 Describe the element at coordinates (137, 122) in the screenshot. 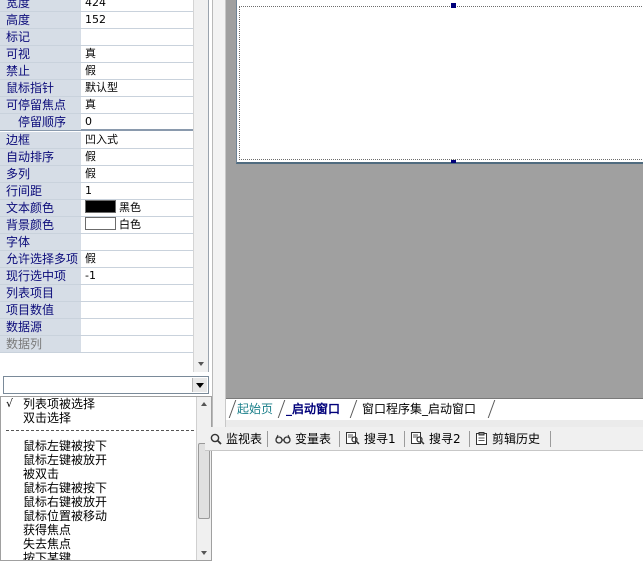

I see `property-value: 0` at that location.